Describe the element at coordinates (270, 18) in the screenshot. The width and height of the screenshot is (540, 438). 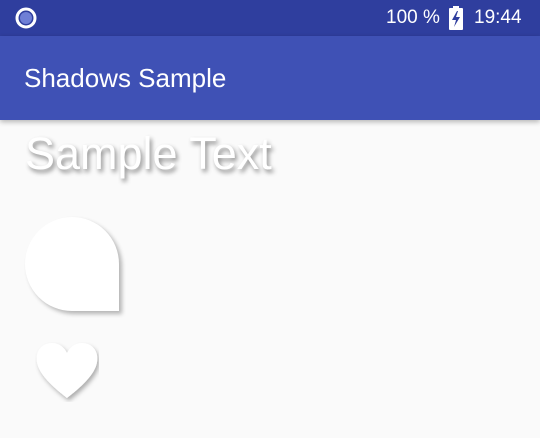
I see `status-bar: 100 % 19:44` at that location.